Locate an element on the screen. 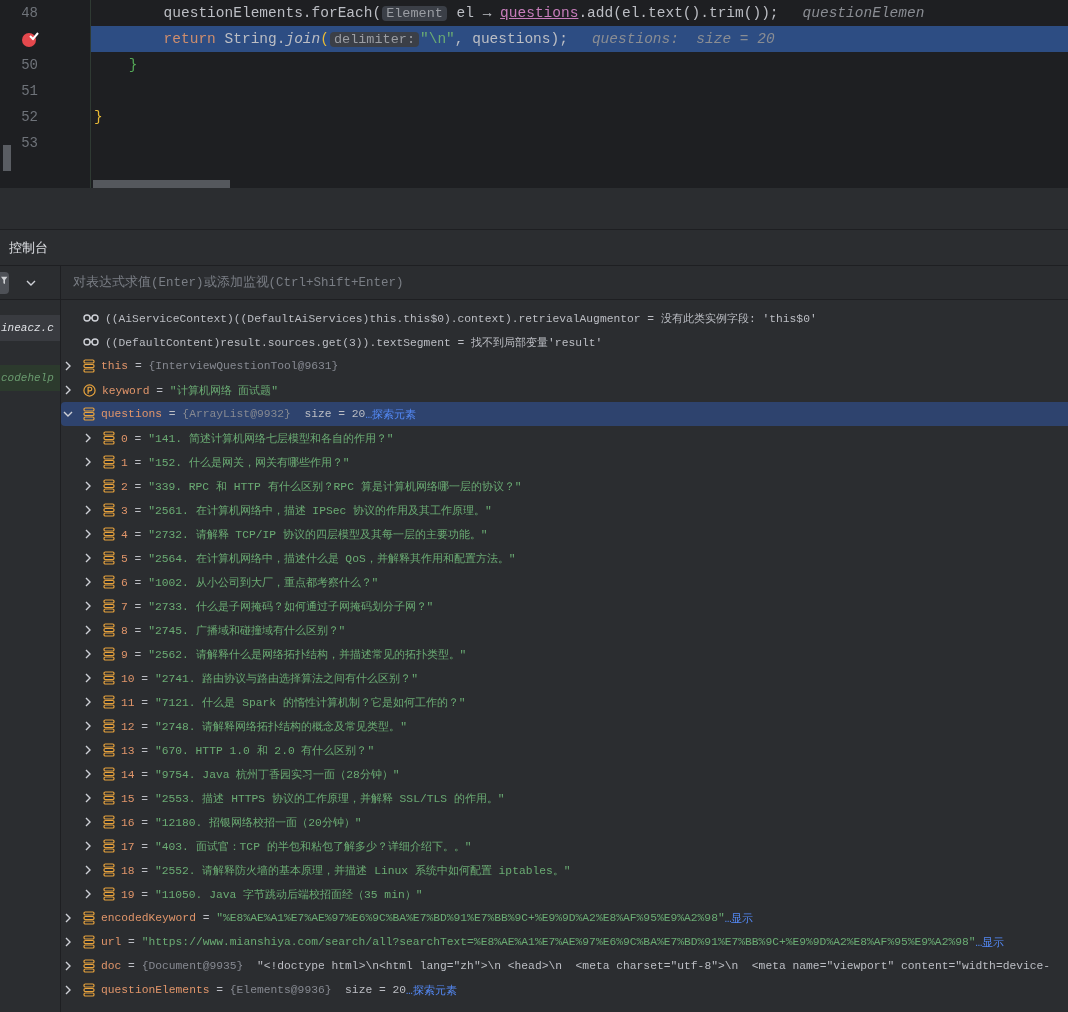 This screenshot has height=1012, width=1068. variable-entry: 4 = "2732. 请解释 TCP/IP 协议的四层模型及其每一层的主要功能。" is located at coordinates (304, 534).